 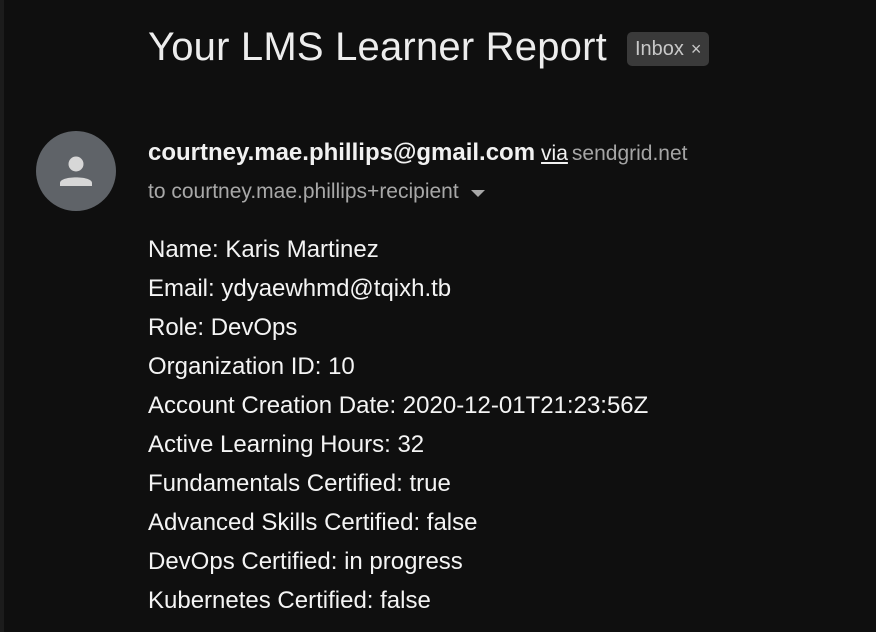 I want to click on inbox-label-chip: Inbox ×, so click(x=668, y=49).